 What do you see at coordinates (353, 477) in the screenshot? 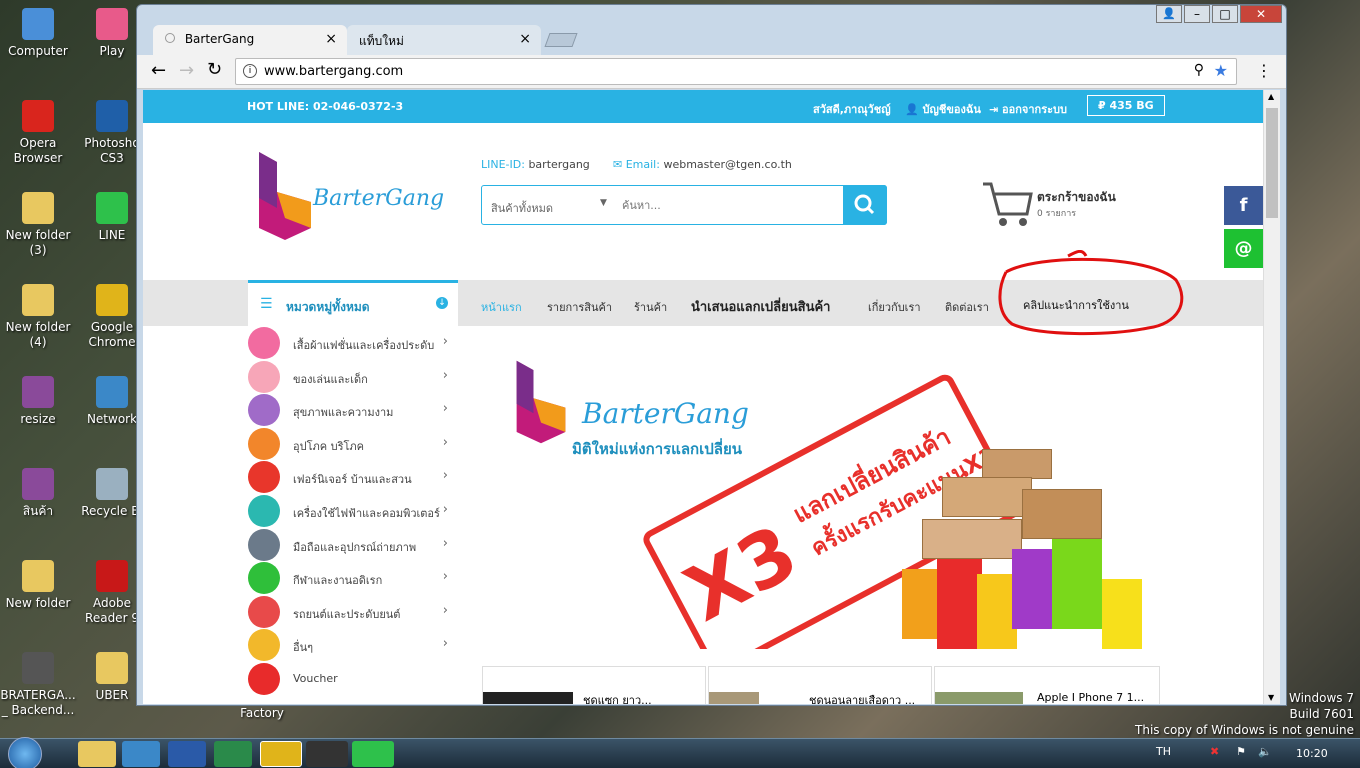
I see `category-item: เฟอร์นิเจอร์ บ้านและสวน ›` at bounding box center [353, 477].